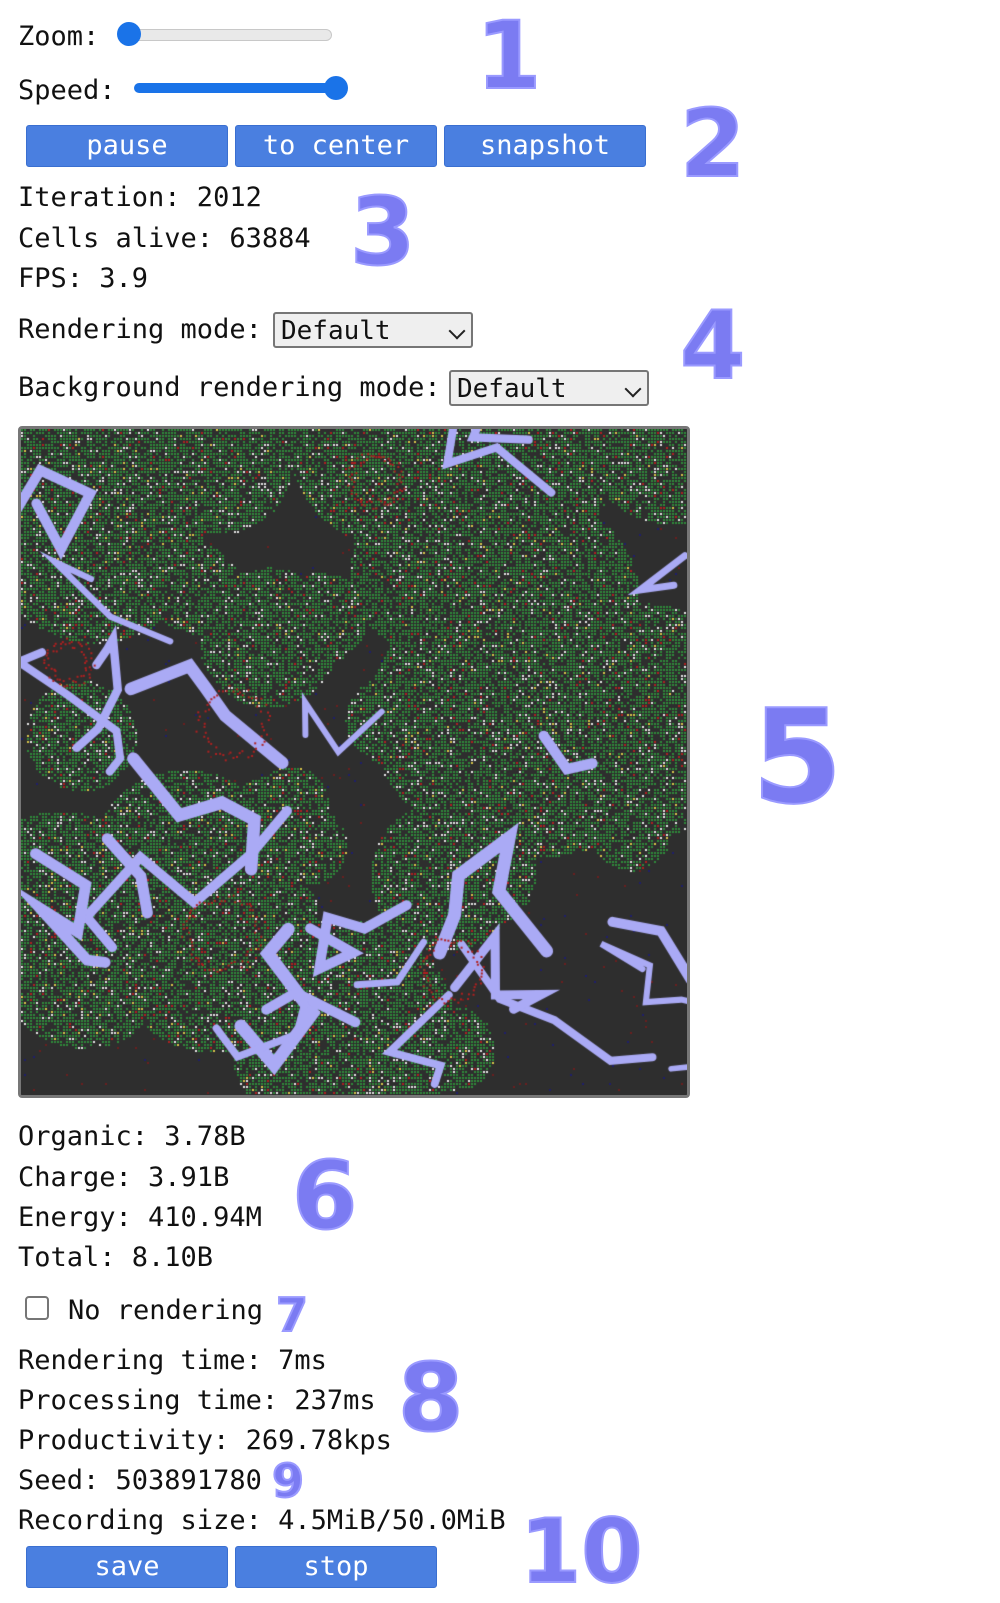 The width and height of the screenshot is (1000, 1603). Describe the element at coordinates (140, 1480) in the screenshot. I see `seed-text: Seed: 503891780` at that location.